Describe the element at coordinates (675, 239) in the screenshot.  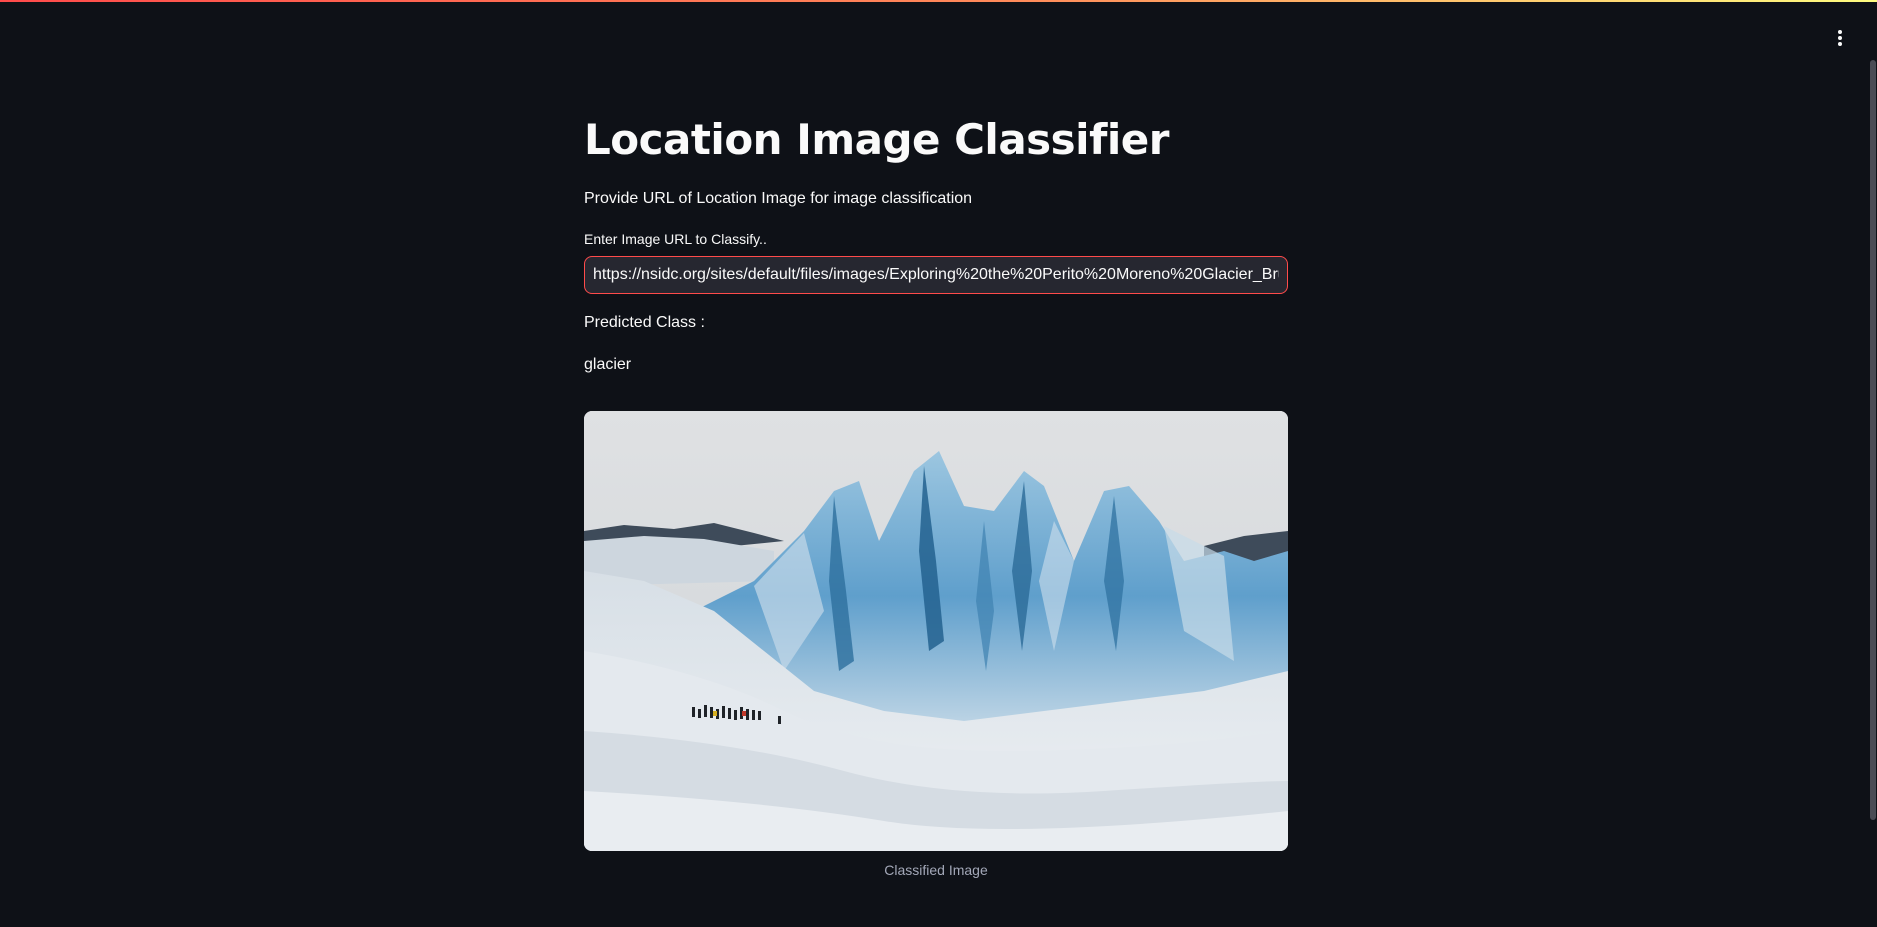
I see `url-input-label: Enter Image URL to Classify..` at that location.